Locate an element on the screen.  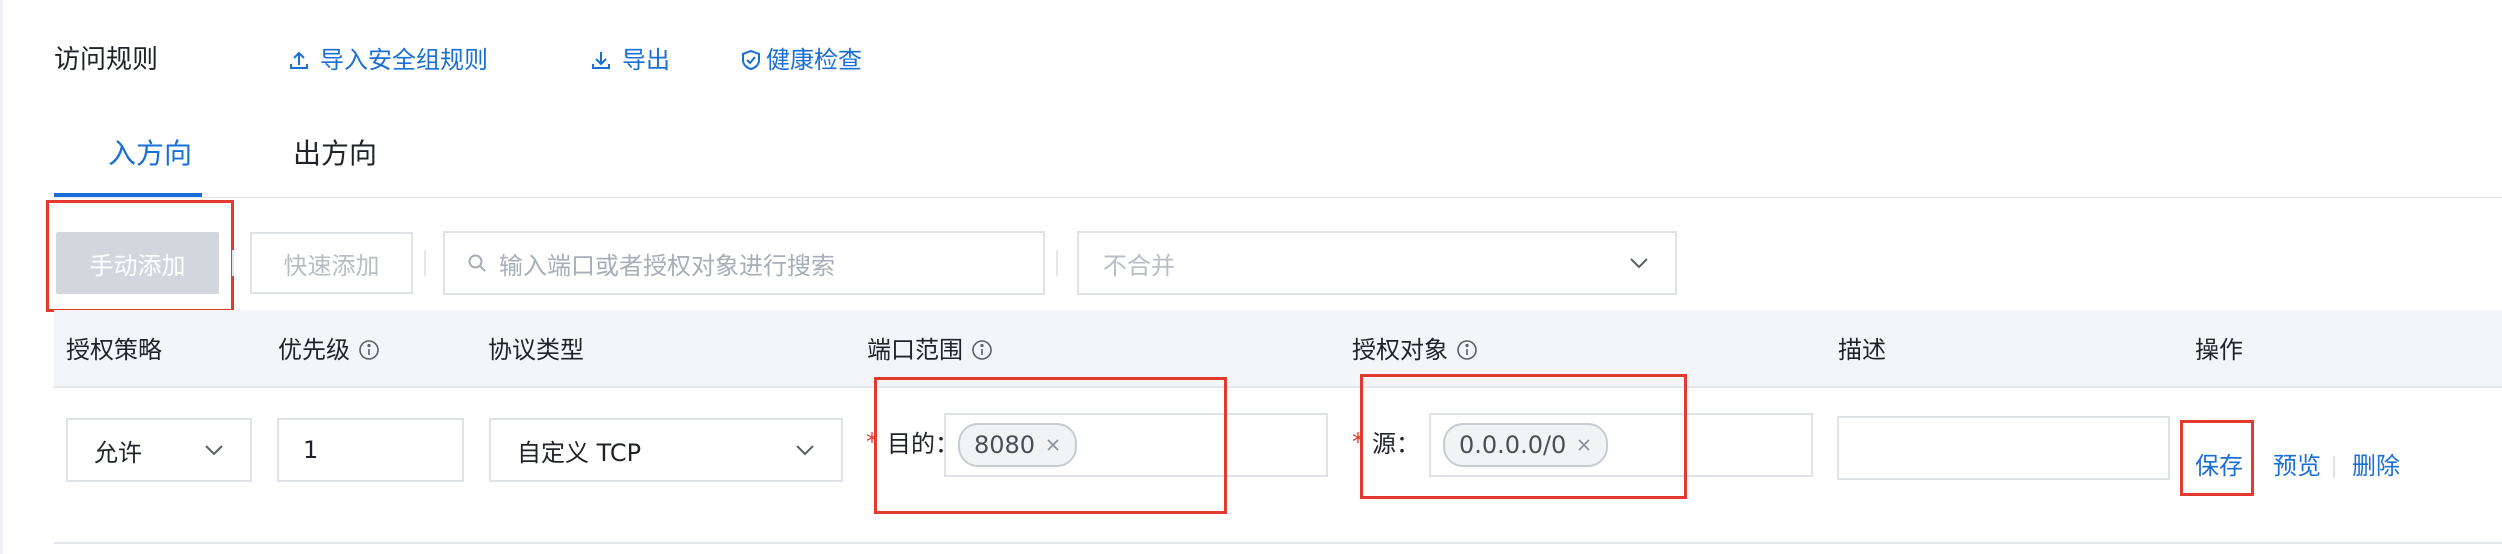
column-label: 描述 is located at coordinates (1862, 350).